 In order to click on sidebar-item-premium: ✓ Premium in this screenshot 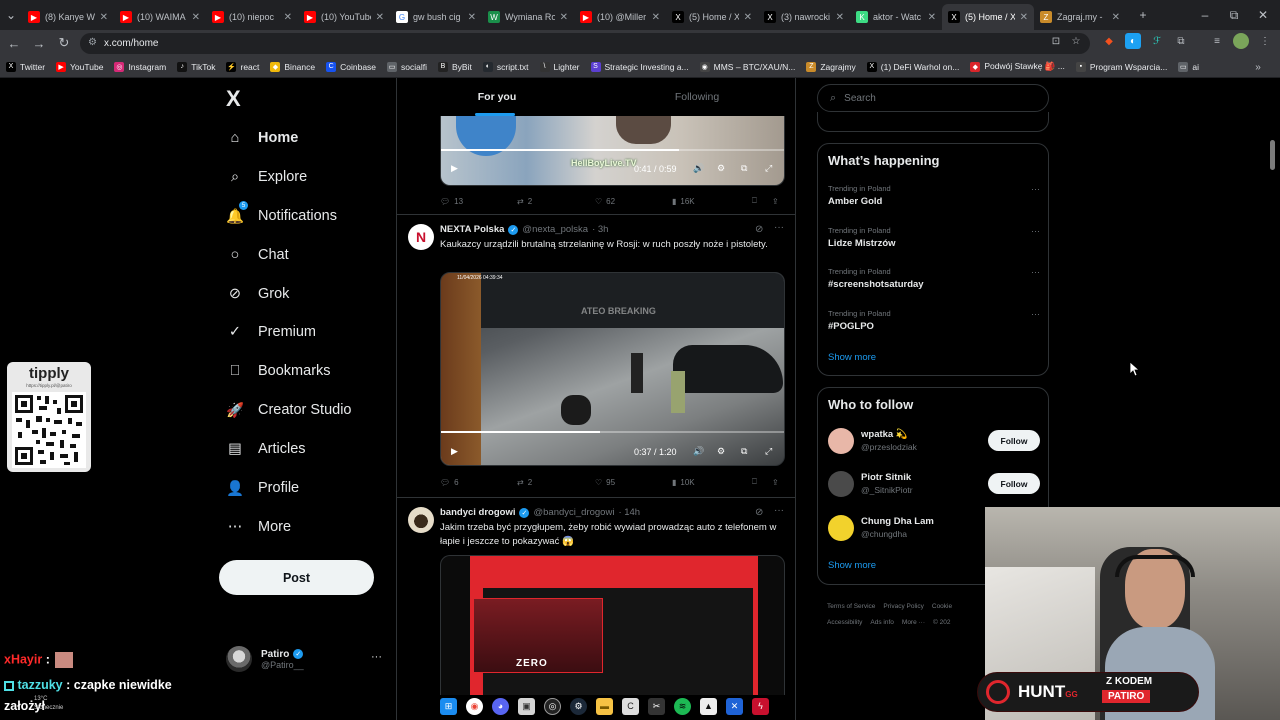, I will do `click(271, 332)`.